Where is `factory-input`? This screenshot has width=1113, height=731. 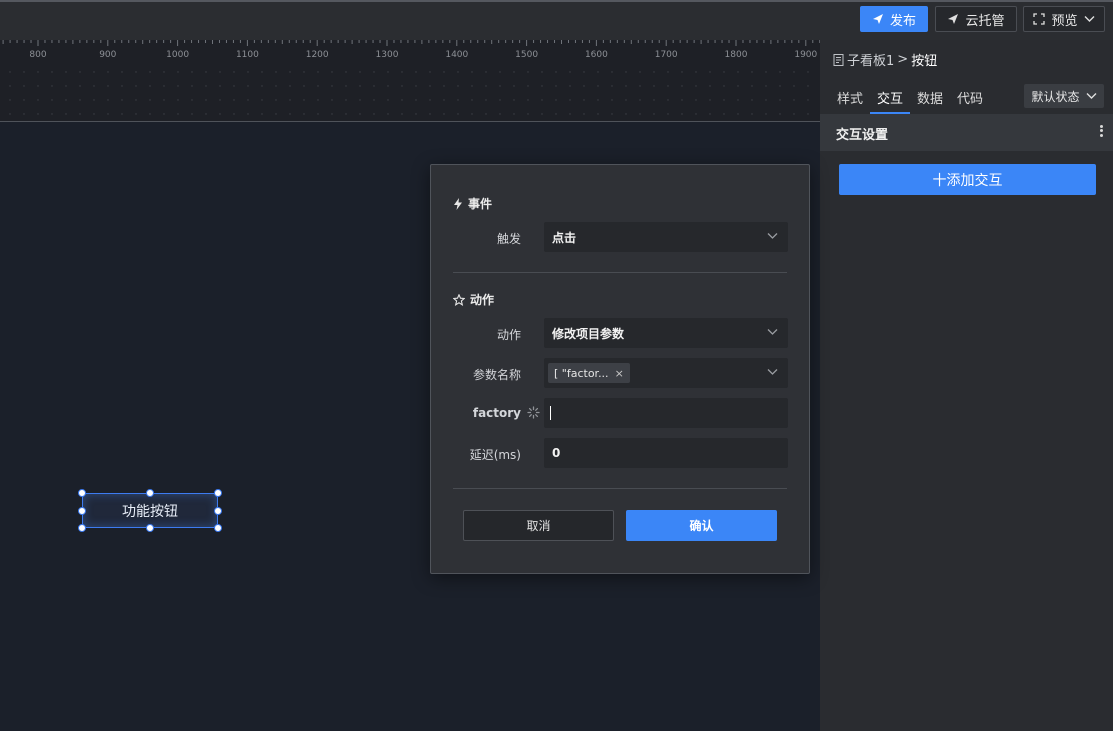 factory-input is located at coordinates (666, 413).